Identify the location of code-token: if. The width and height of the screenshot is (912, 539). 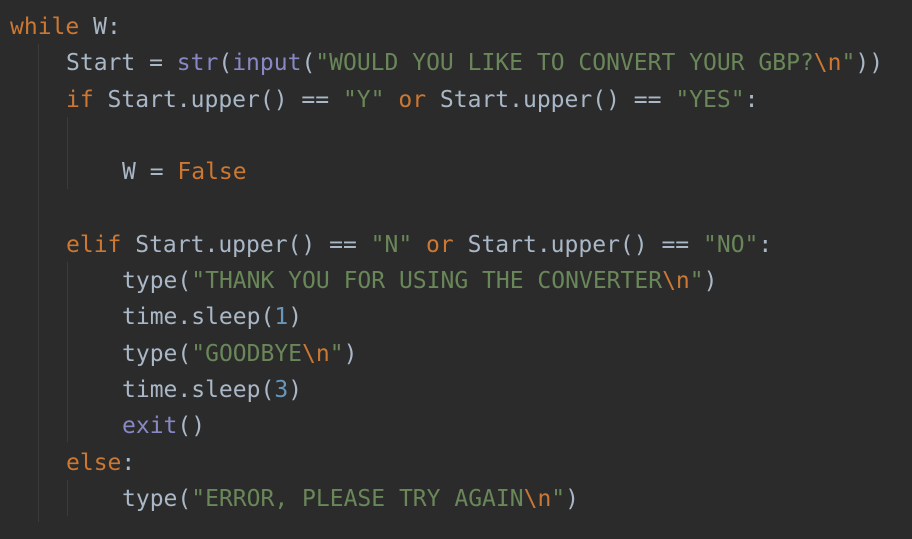
(80, 99).